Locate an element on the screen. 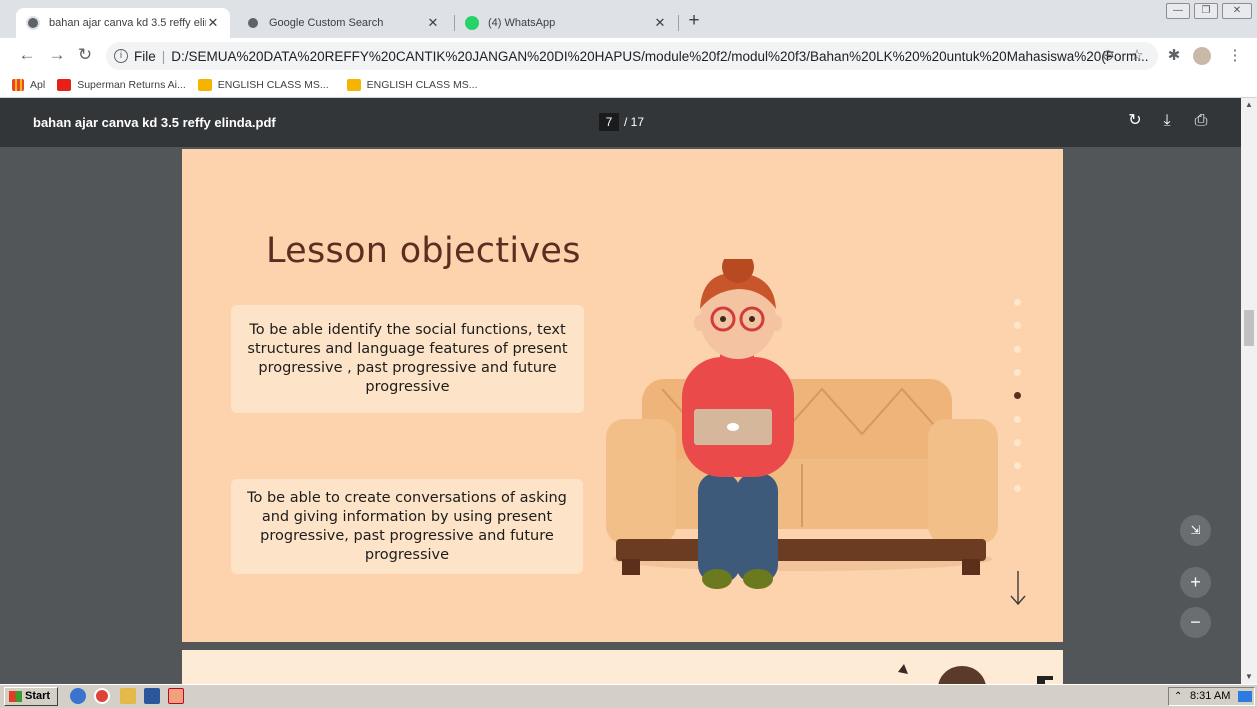 The height and width of the screenshot is (708, 1257). arrow-down-icon is located at coordinates (1018, 588).